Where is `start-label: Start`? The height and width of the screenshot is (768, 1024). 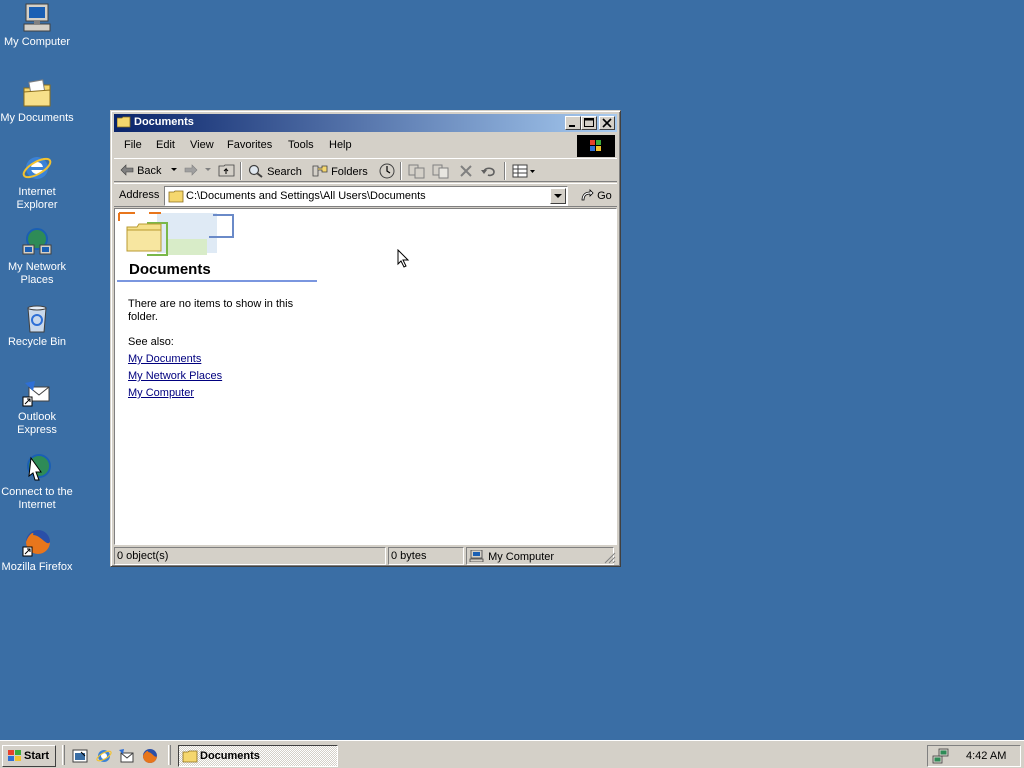
start-label: Start is located at coordinates (37, 756).